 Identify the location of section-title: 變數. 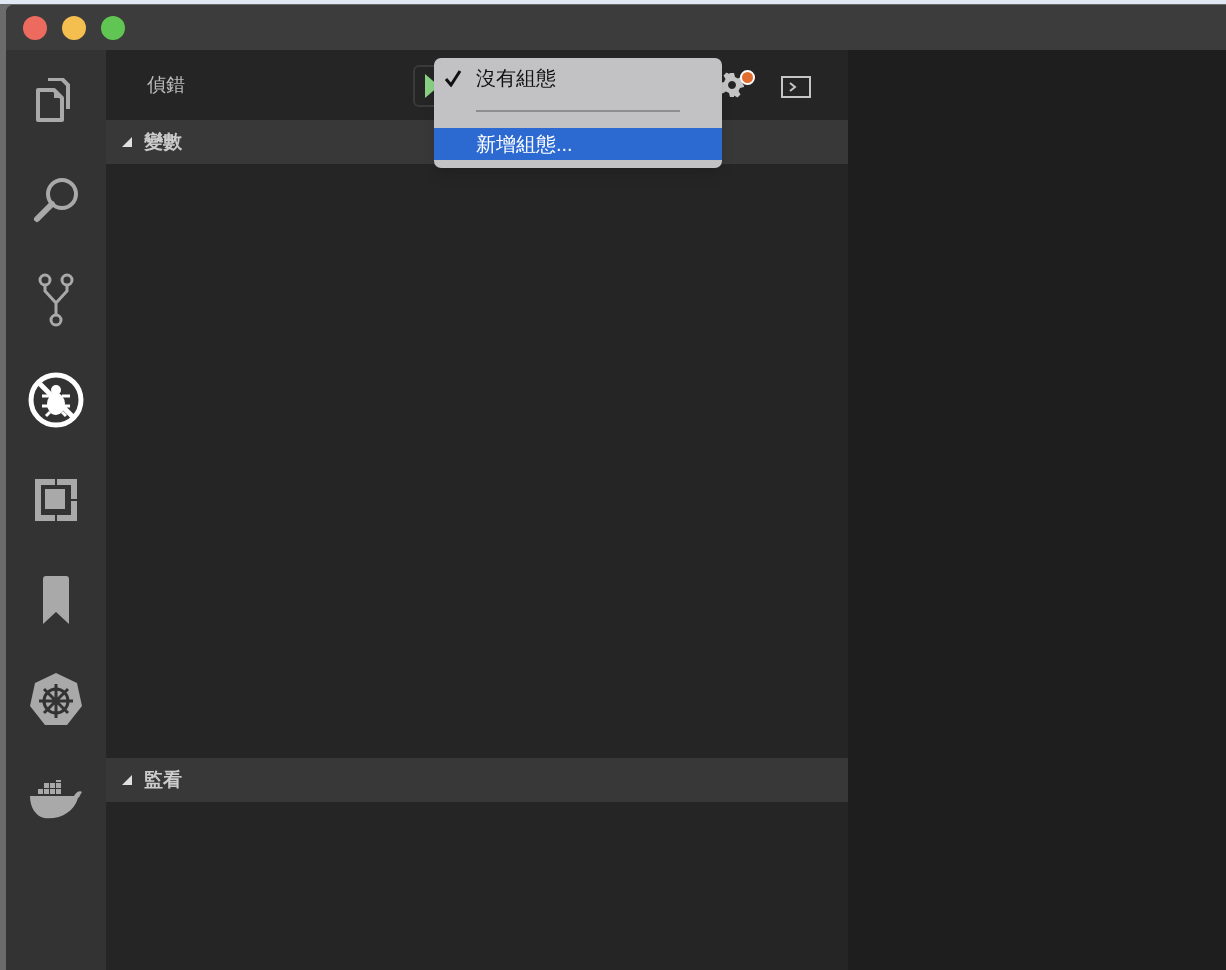
(163, 141).